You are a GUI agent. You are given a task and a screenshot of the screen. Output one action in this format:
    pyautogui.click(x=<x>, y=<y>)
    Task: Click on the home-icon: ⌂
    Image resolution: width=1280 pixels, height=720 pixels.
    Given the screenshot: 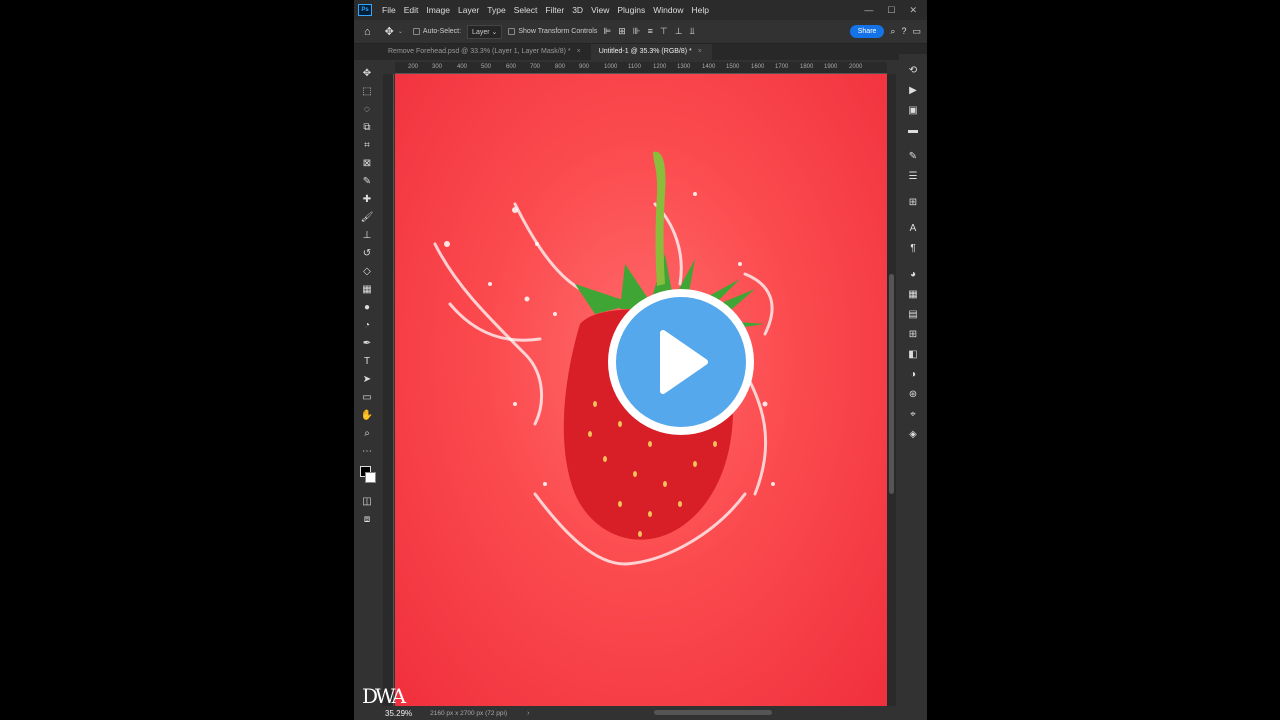 What is the action you would take?
    pyautogui.click(x=367, y=32)
    